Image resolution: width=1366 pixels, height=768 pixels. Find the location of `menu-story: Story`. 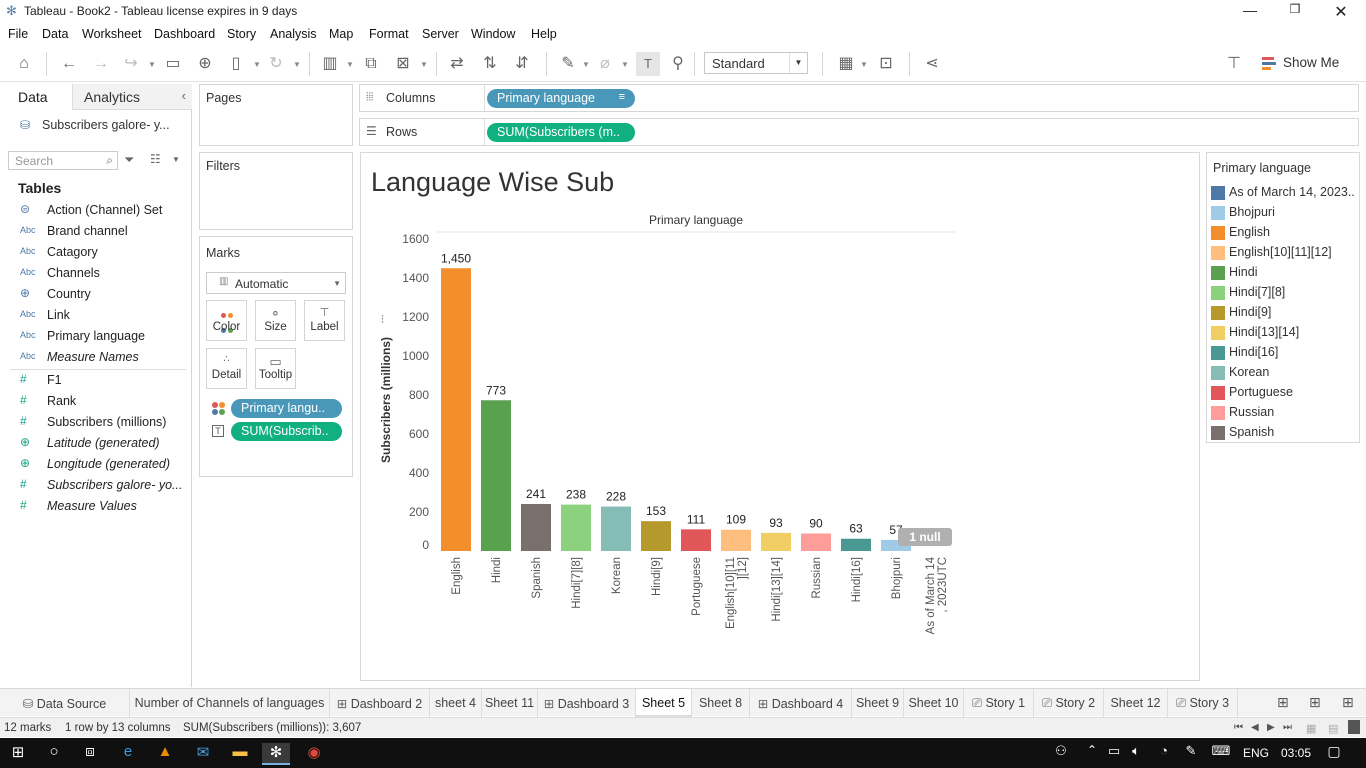

menu-story: Story is located at coordinates (241, 34).